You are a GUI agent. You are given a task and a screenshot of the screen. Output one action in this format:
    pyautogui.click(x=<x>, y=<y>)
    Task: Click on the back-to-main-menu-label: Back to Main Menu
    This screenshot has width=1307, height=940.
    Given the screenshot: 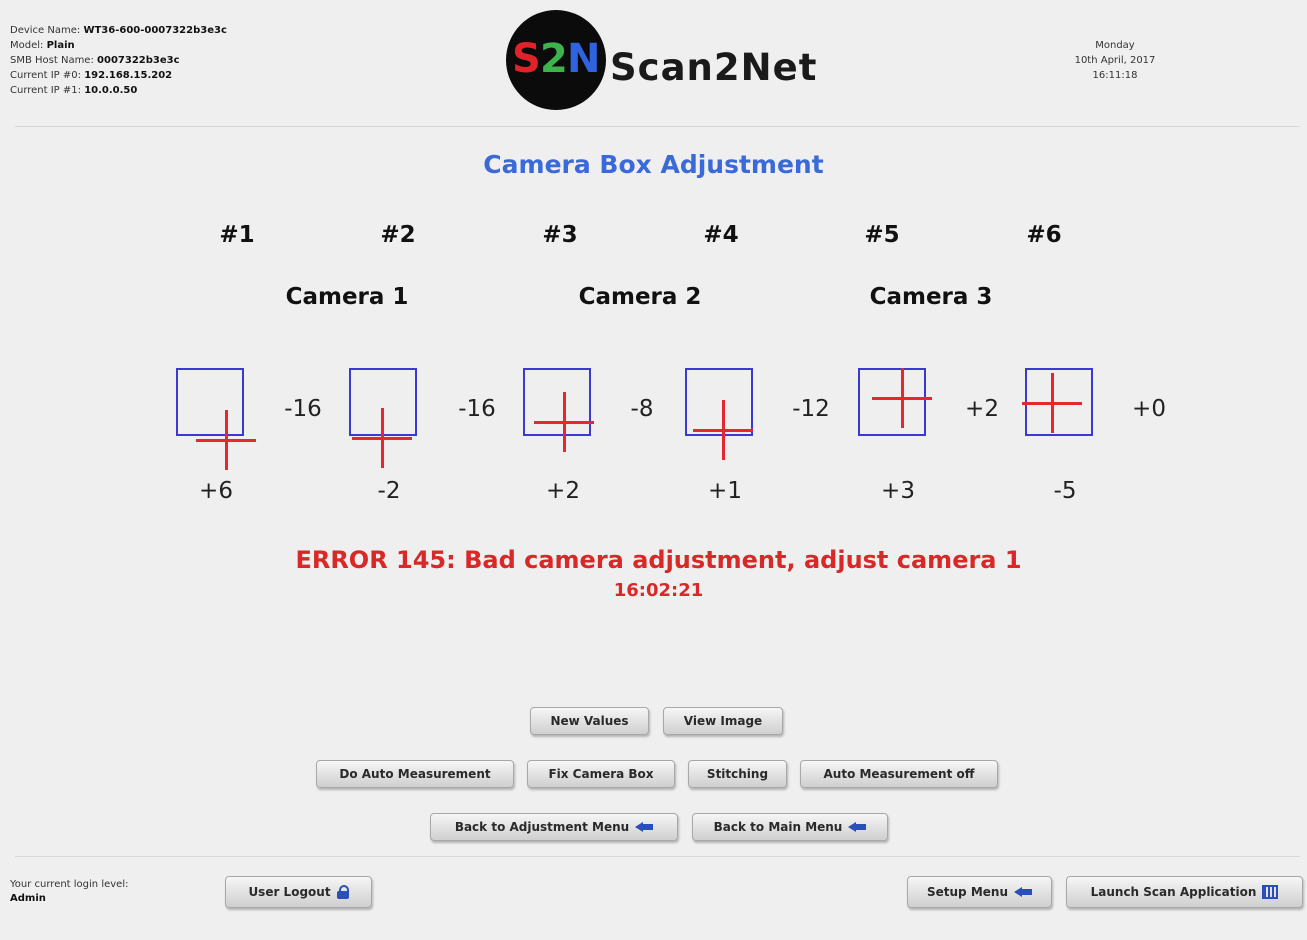 What is the action you would take?
    pyautogui.click(x=778, y=827)
    